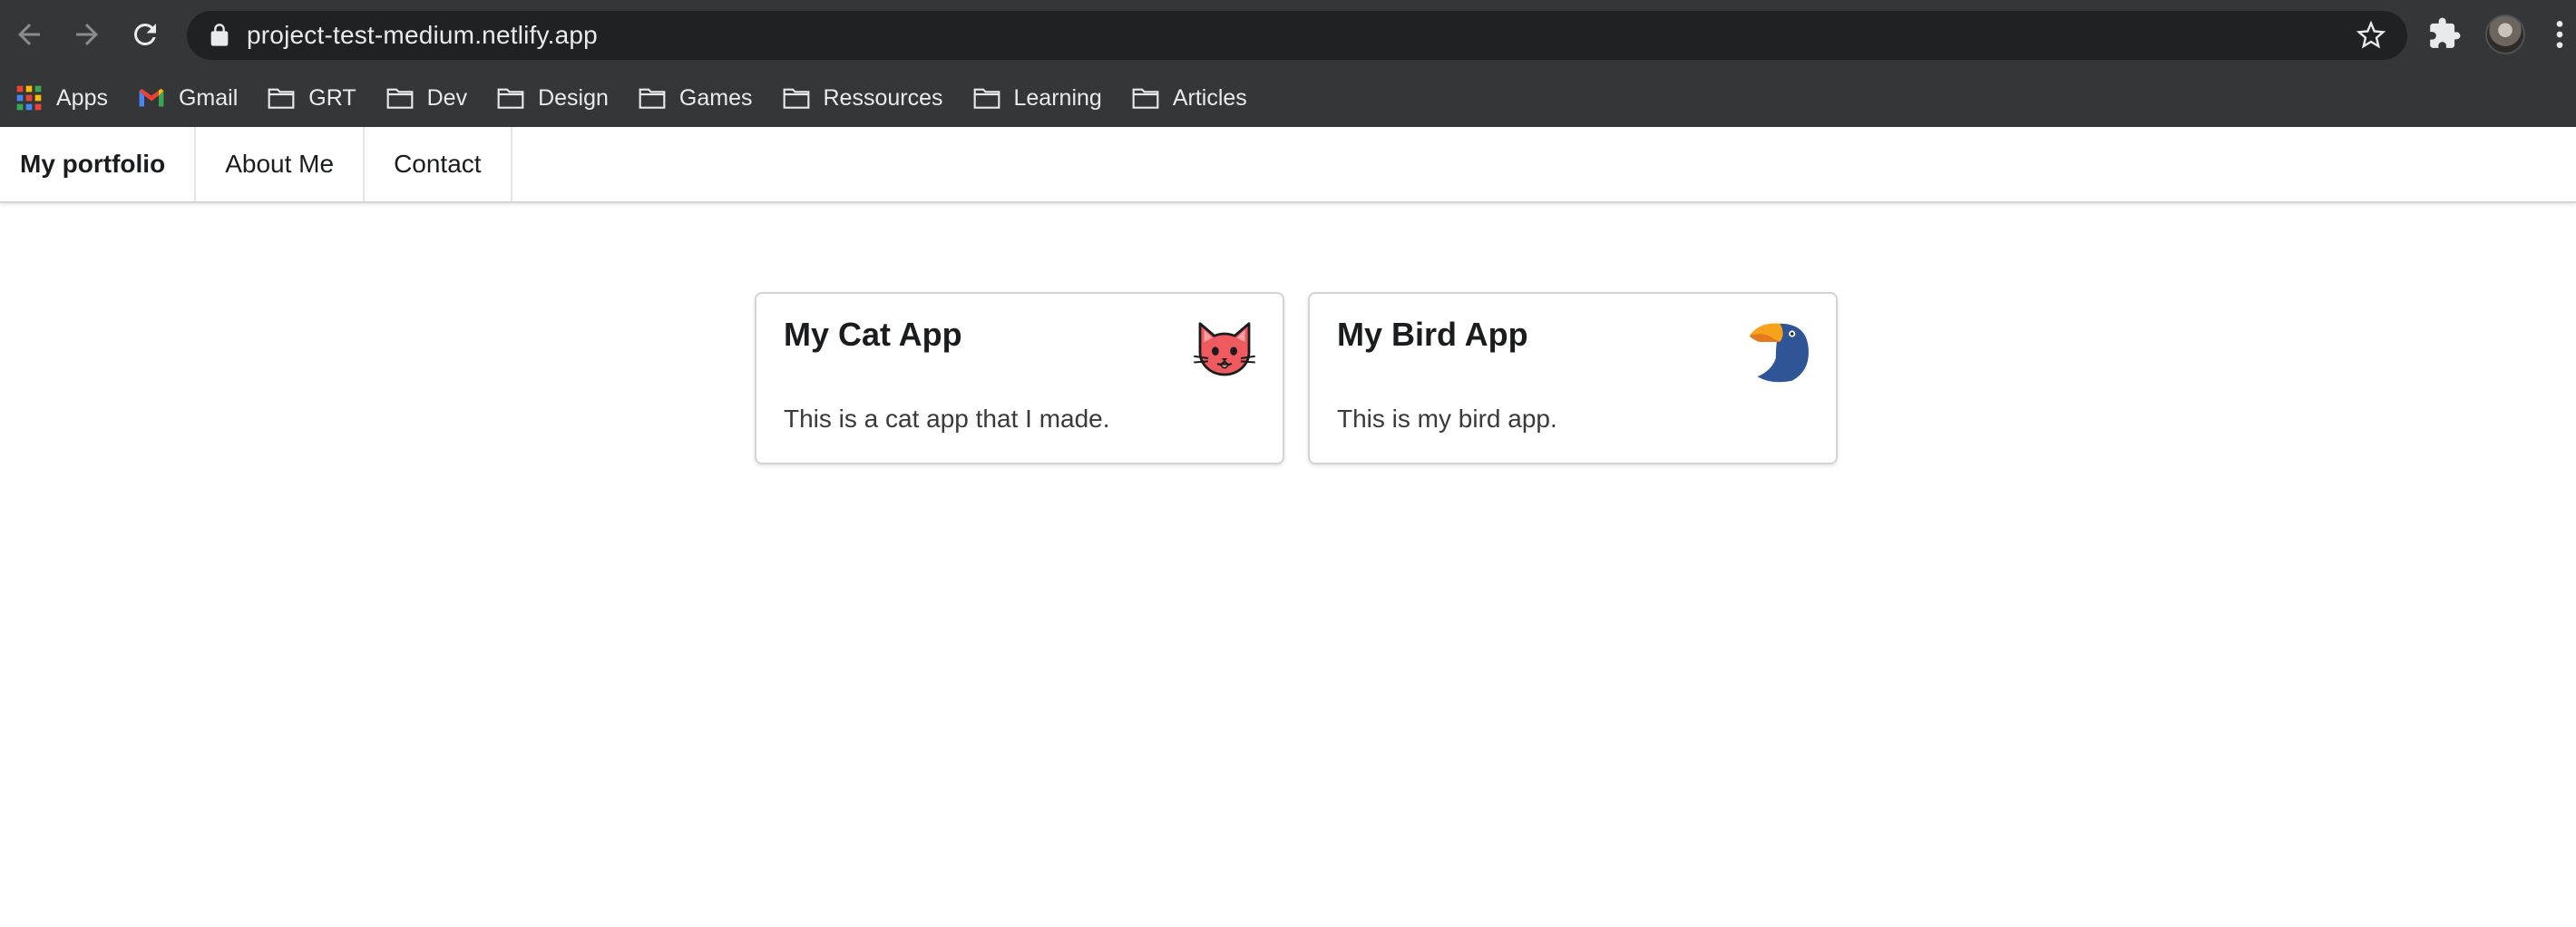 Image resolution: width=2576 pixels, height=927 pixels. I want to click on bookmark-folder-dev: Dev, so click(433, 98).